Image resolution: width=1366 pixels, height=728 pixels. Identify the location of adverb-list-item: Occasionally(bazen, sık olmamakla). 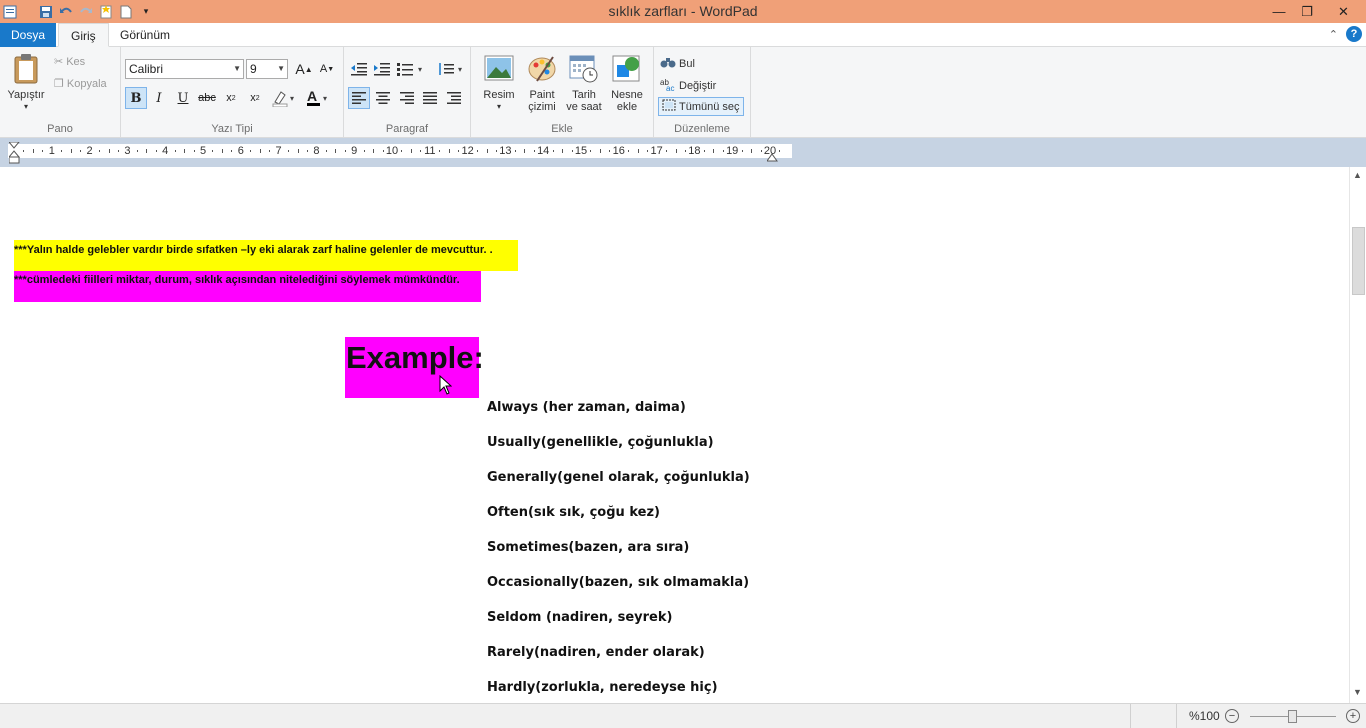
(618, 582).